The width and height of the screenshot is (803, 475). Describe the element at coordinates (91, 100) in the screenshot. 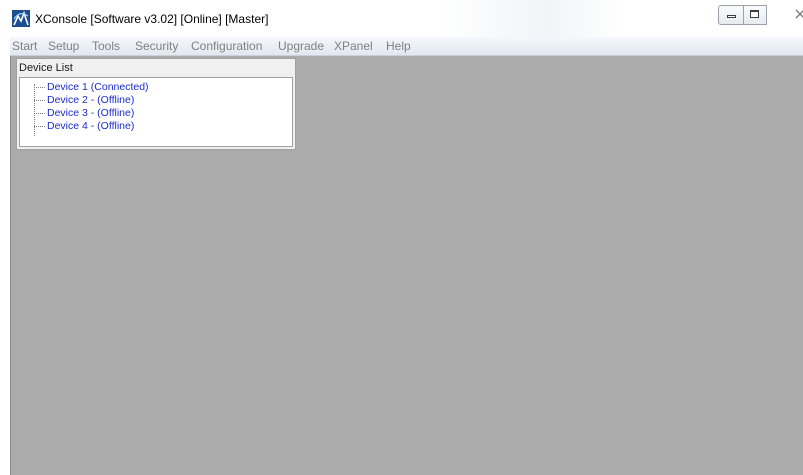

I see `tree-item-label: Device 2 - (Offline)` at that location.